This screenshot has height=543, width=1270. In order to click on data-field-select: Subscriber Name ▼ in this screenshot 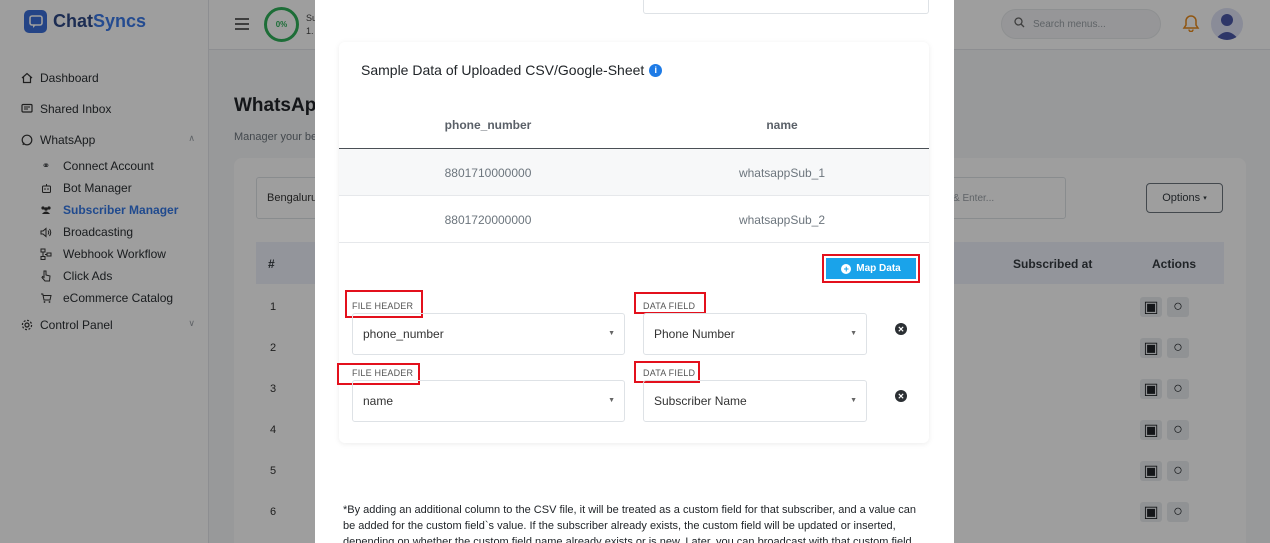, I will do `click(755, 401)`.